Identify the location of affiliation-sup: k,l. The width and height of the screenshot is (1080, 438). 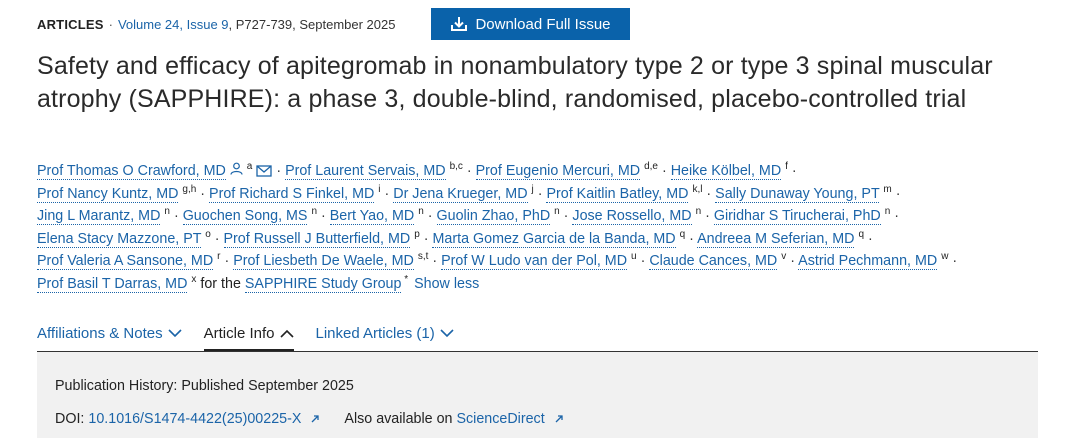
(697, 189).